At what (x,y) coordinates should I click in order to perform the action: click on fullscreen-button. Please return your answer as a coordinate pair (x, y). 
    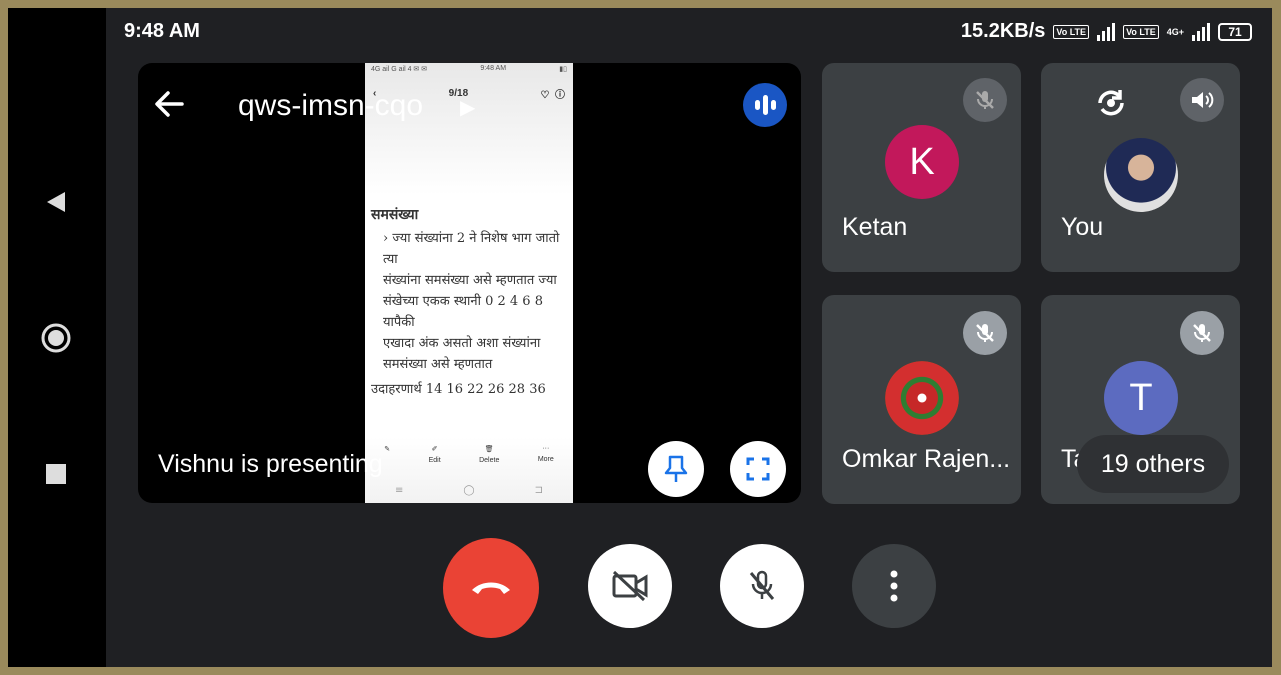
    Looking at the image, I should click on (758, 469).